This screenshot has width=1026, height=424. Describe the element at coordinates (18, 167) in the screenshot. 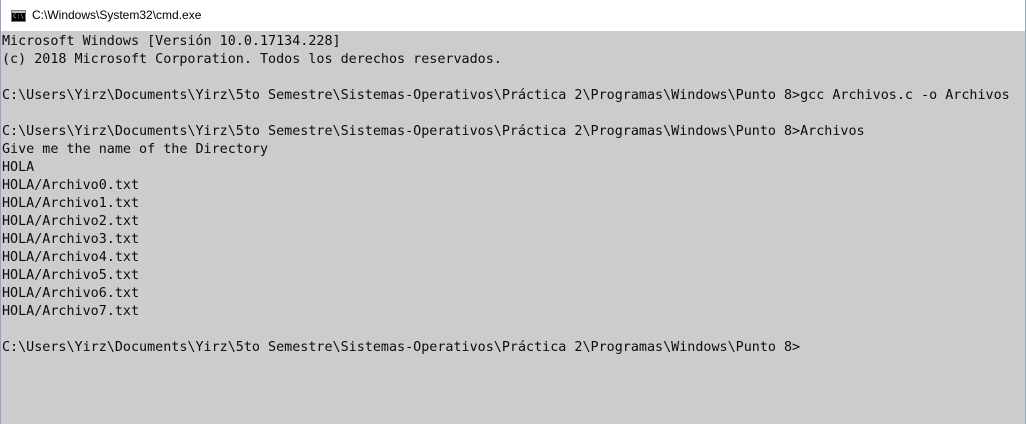

I see `console-line: HOLA` at that location.